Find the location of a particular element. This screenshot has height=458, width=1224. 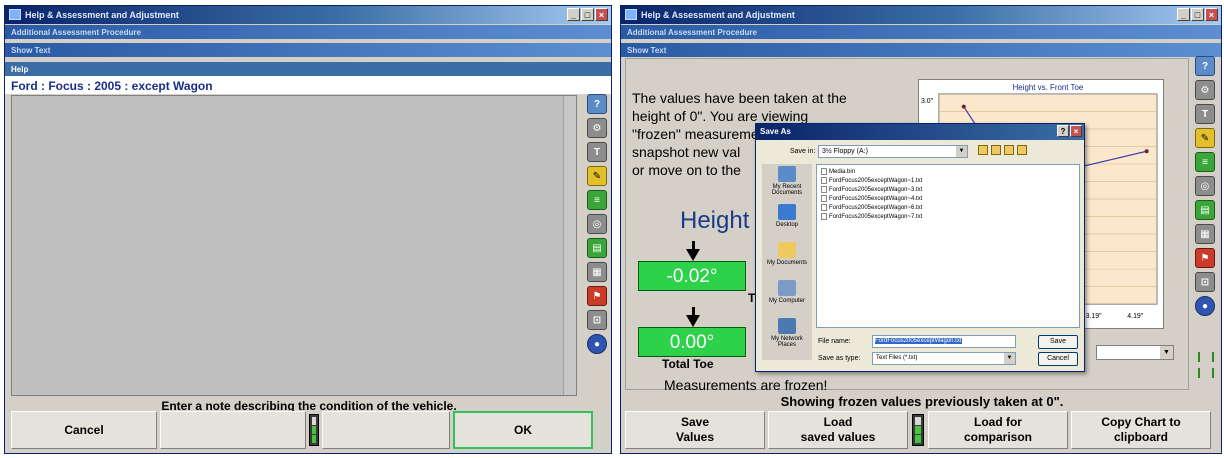

file-item: FordFocus2005exceptWagon~1.txt is located at coordinates (948, 181).